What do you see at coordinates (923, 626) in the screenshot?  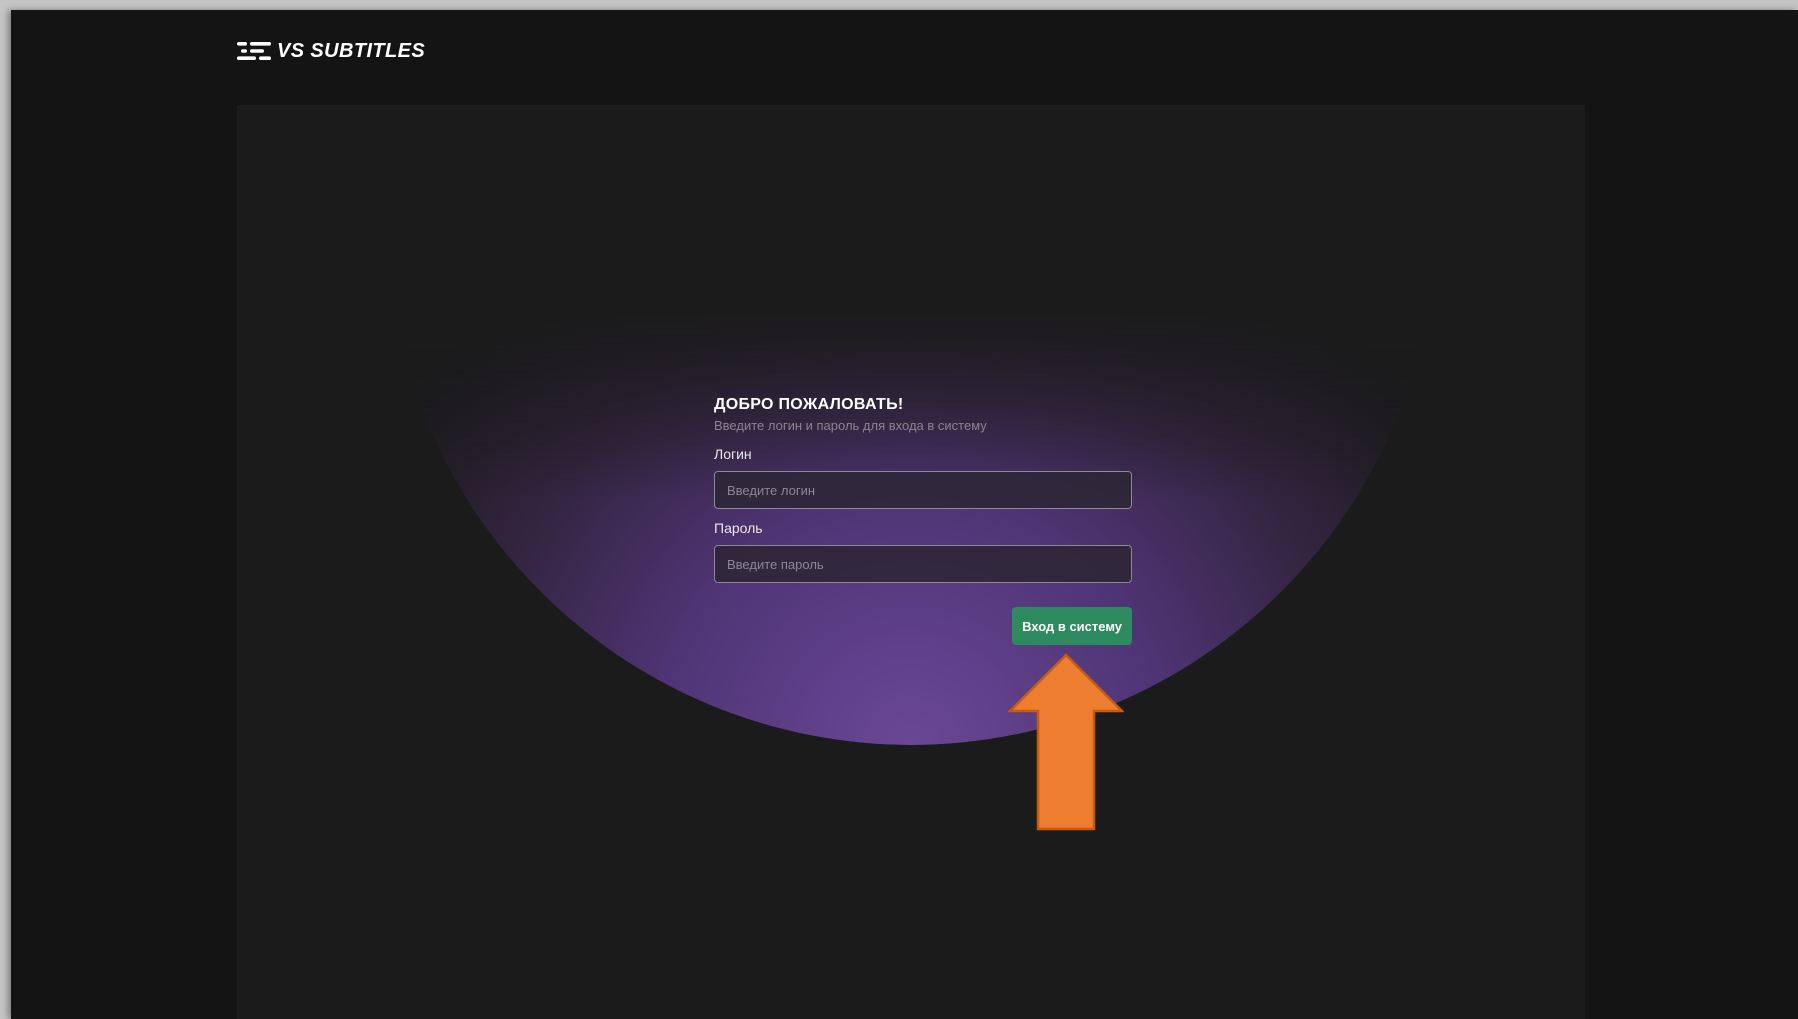 I see `form-actions: Вход в систему` at bounding box center [923, 626].